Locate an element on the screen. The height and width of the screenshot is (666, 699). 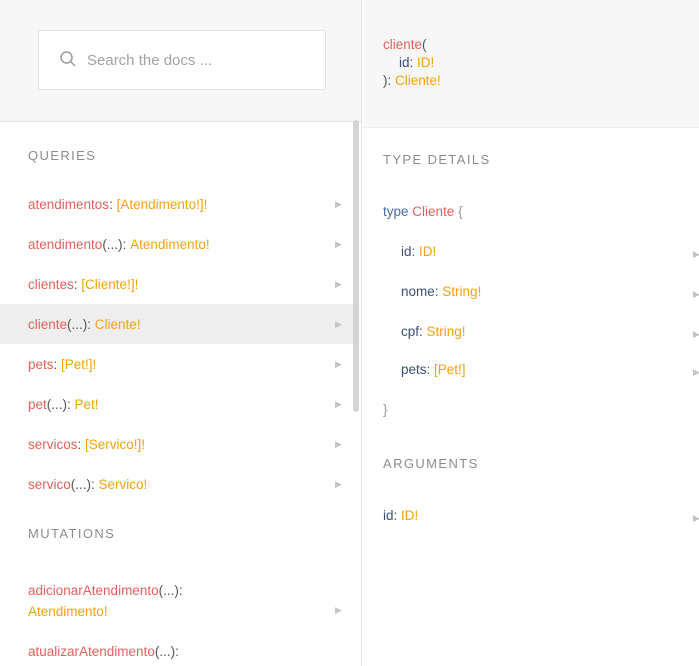
search-header is located at coordinates (180, 61).